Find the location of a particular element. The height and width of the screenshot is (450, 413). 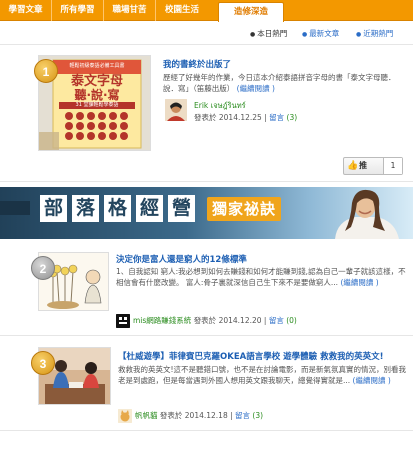

book-subtitle: 31 堂課輕鬆學泰語 is located at coordinates (97, 105).